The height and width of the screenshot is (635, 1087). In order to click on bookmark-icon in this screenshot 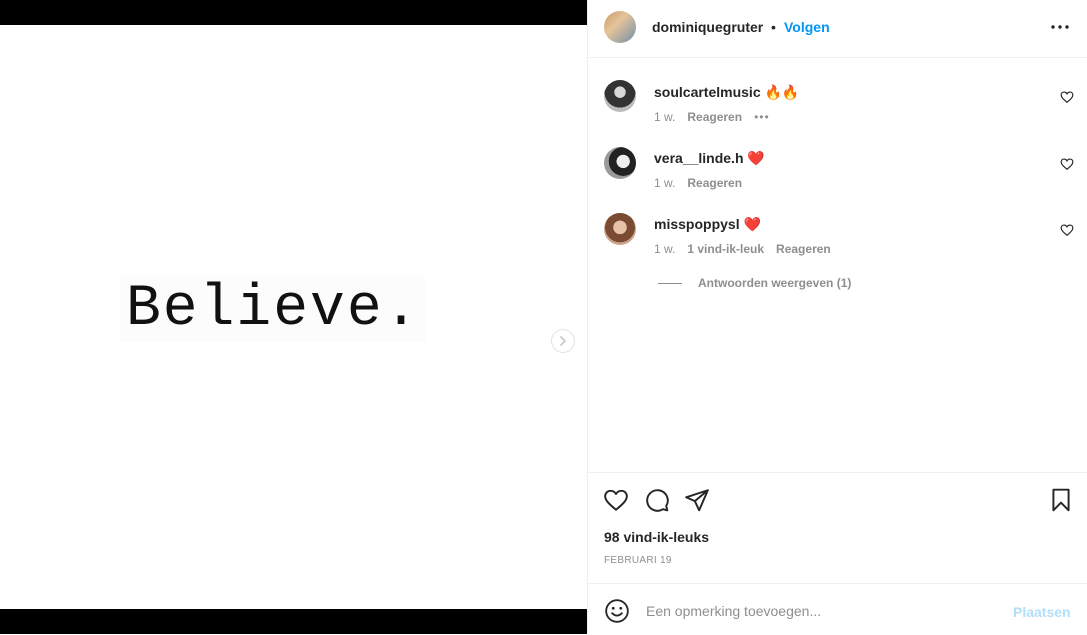, I will do `click(1061, 500)`.